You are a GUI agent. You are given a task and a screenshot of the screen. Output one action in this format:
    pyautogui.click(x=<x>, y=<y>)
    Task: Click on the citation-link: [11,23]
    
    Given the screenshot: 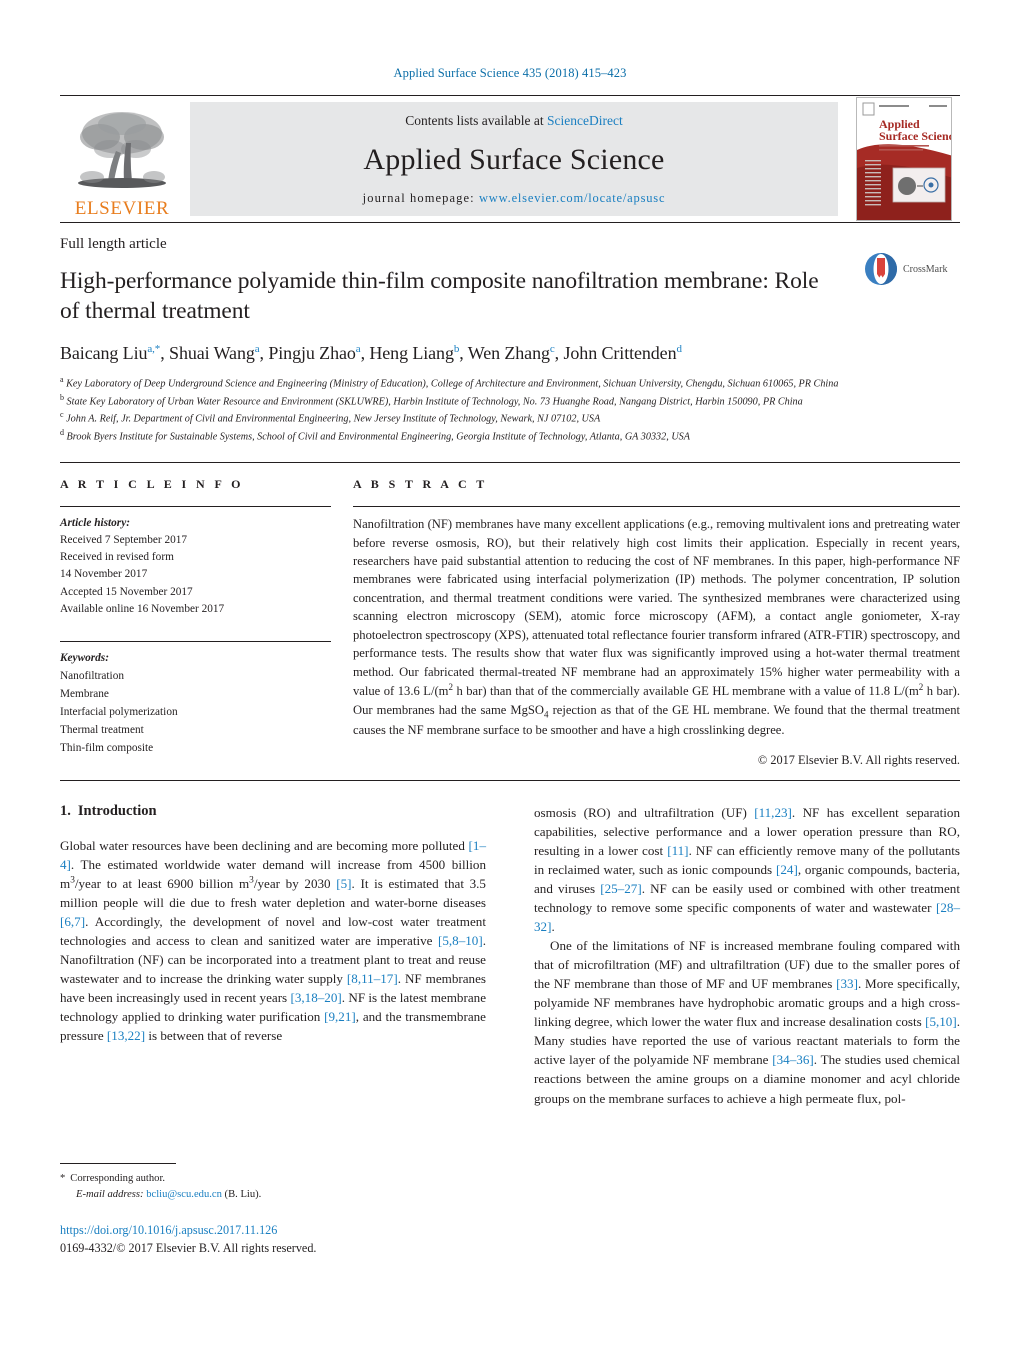 What is the action you would take?
    pyautogui.click(x=773, y=812)
    